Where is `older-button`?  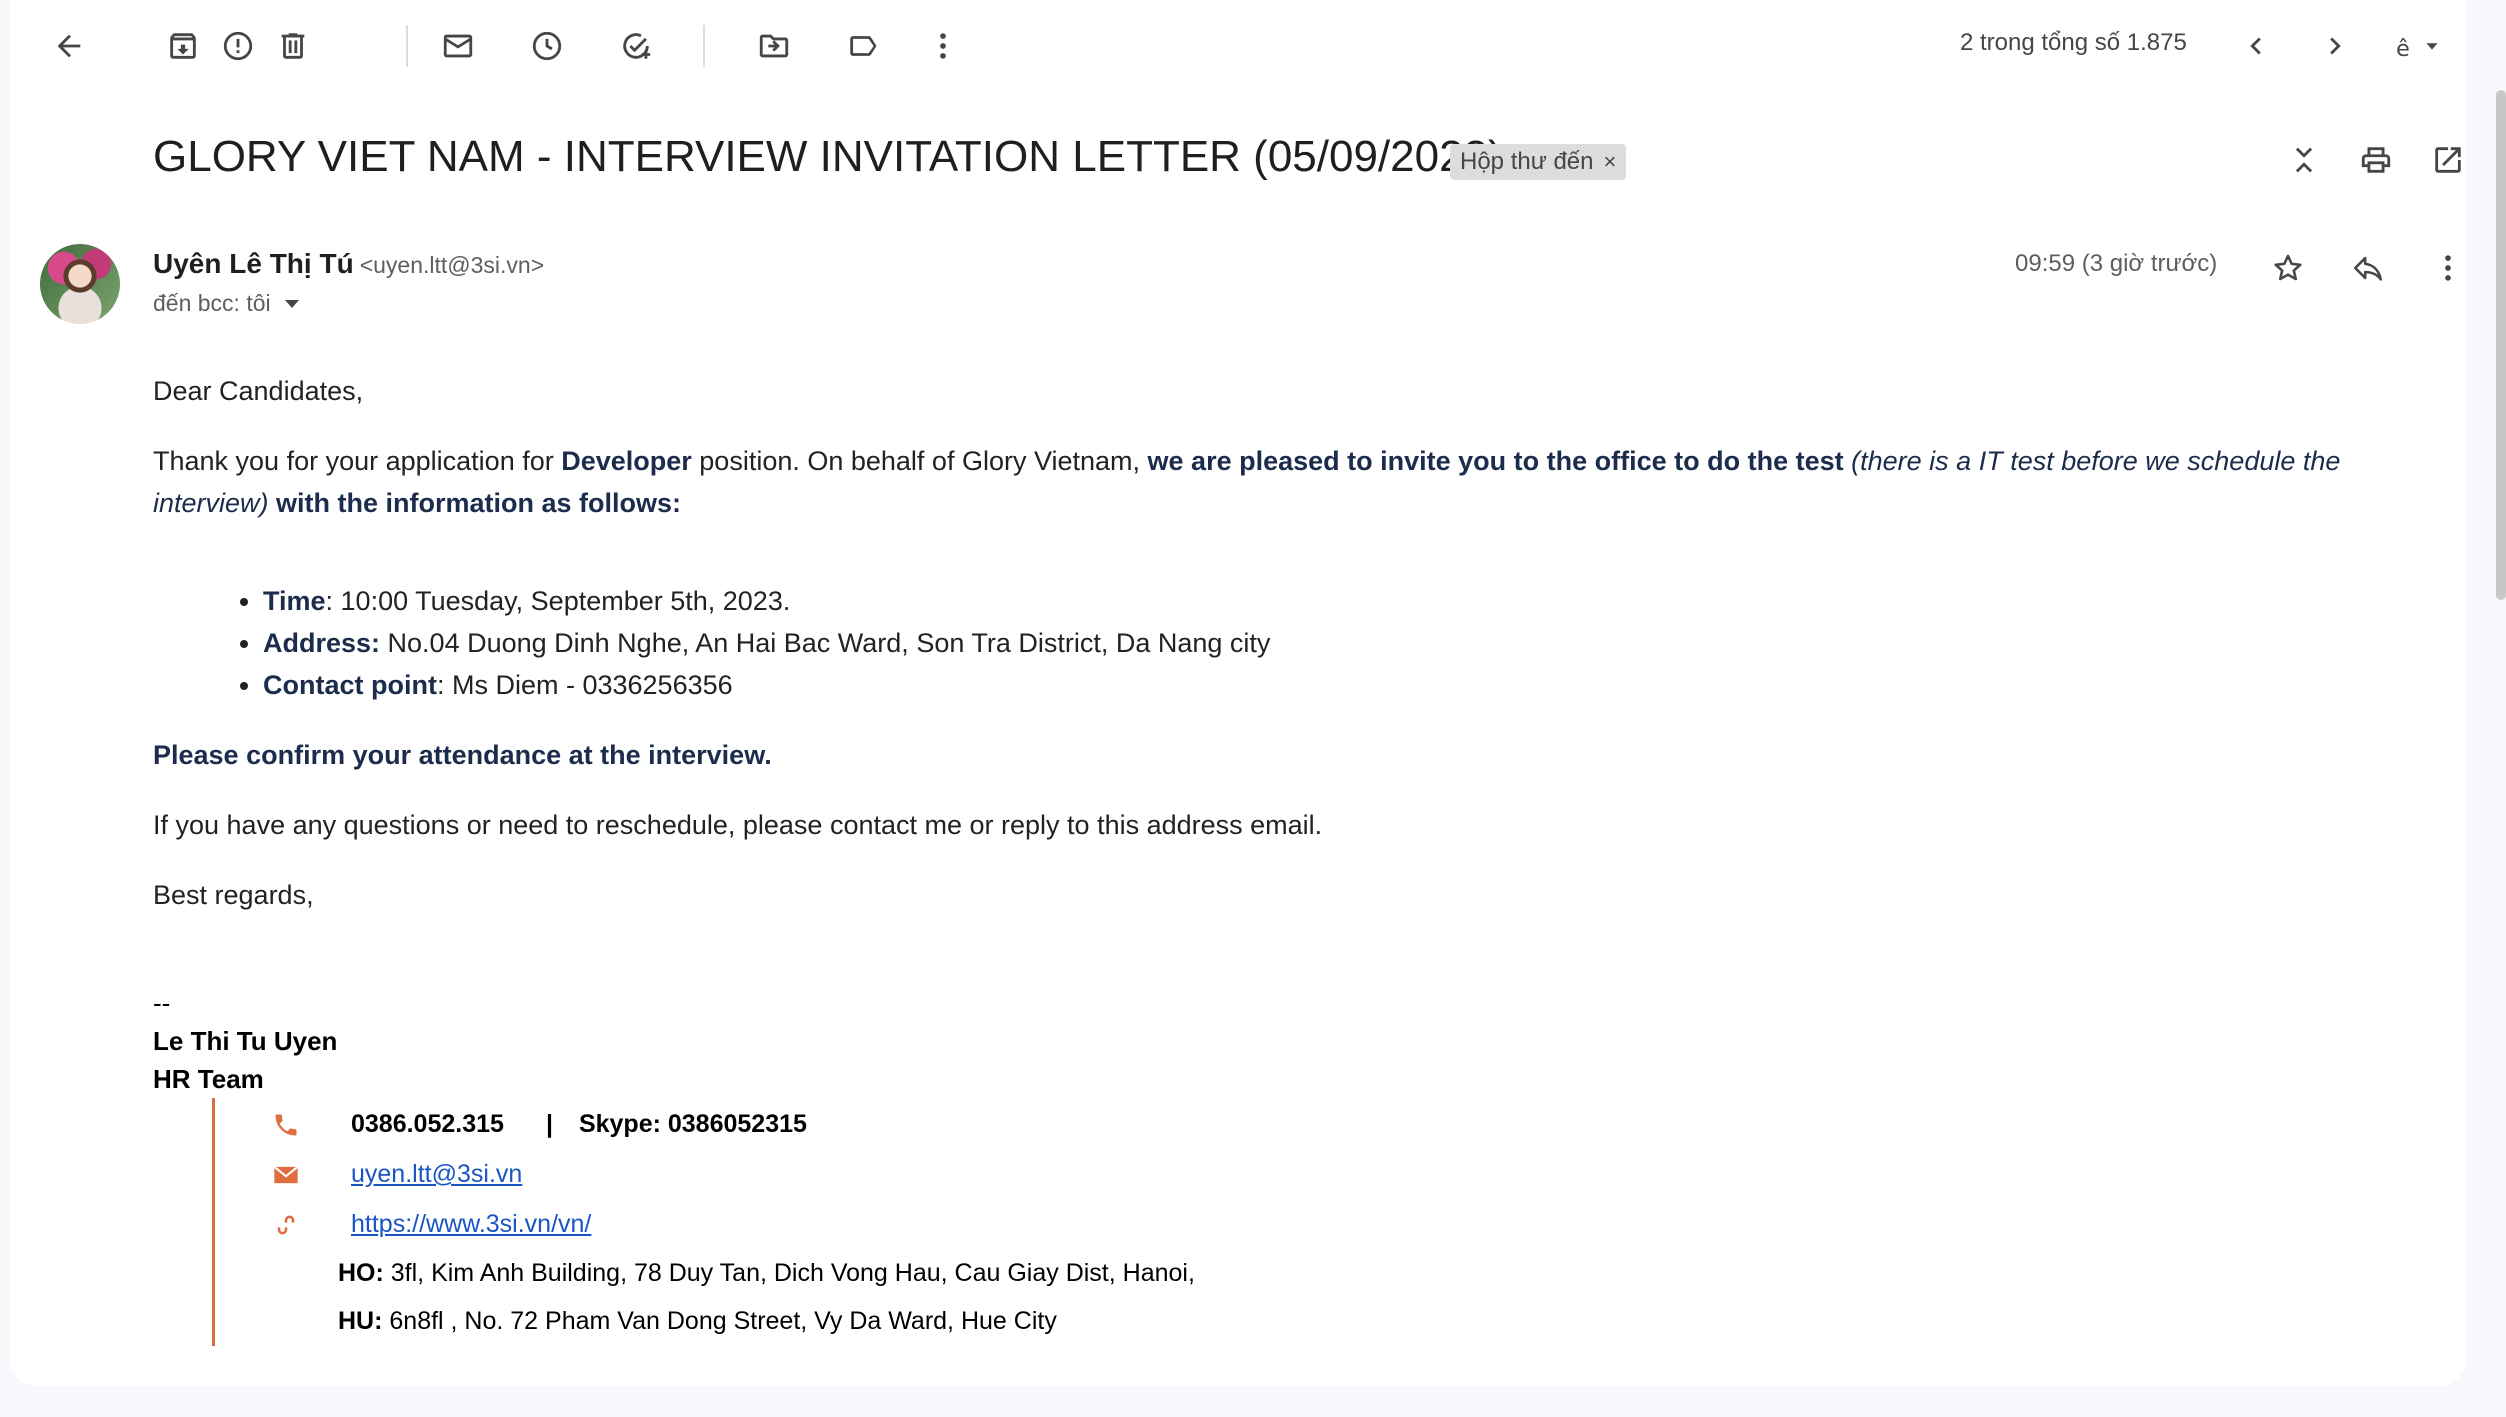 older-button is located at coordinates (2335, 46).